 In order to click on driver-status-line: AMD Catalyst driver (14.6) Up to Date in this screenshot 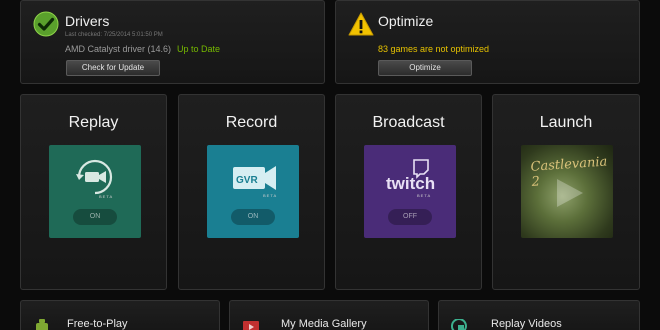, I will do `click(142, 49)`.